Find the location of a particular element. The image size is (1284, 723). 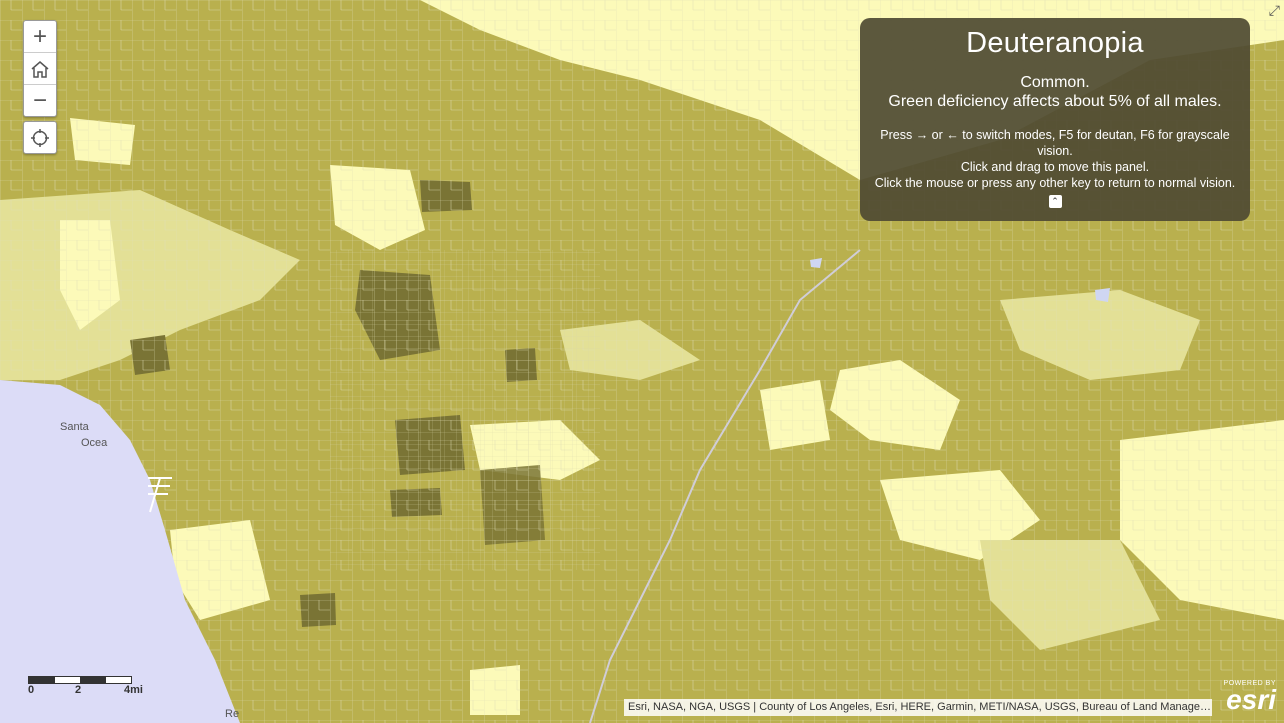

collapse-panel-button: ⌃ is located at coordinates (1055, 201).